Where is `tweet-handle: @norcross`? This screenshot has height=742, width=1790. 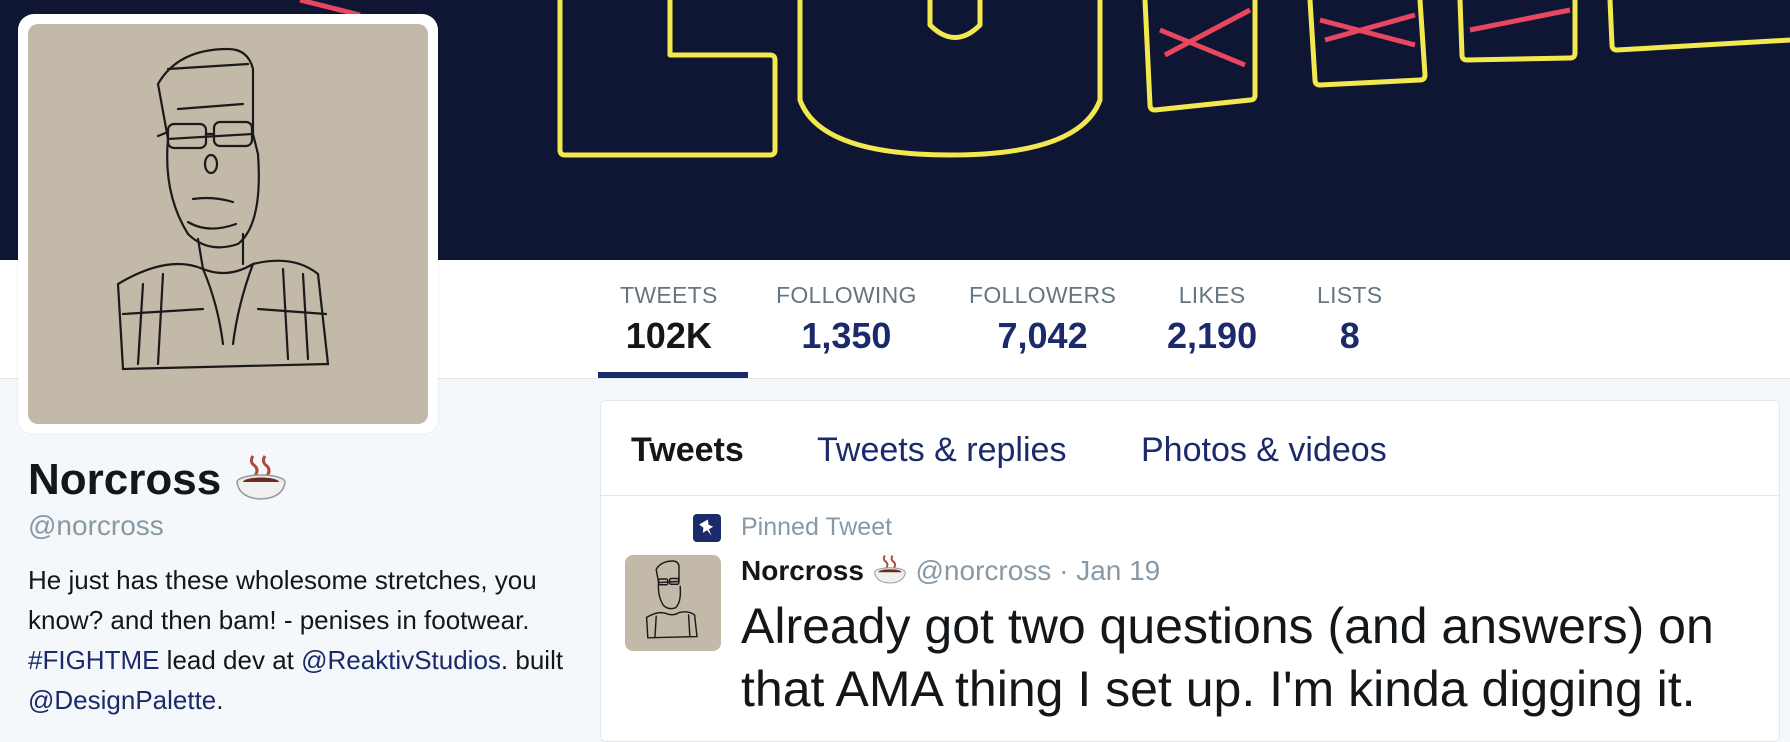
tweet-handle: @norcross is located at coordinates (984, 570).